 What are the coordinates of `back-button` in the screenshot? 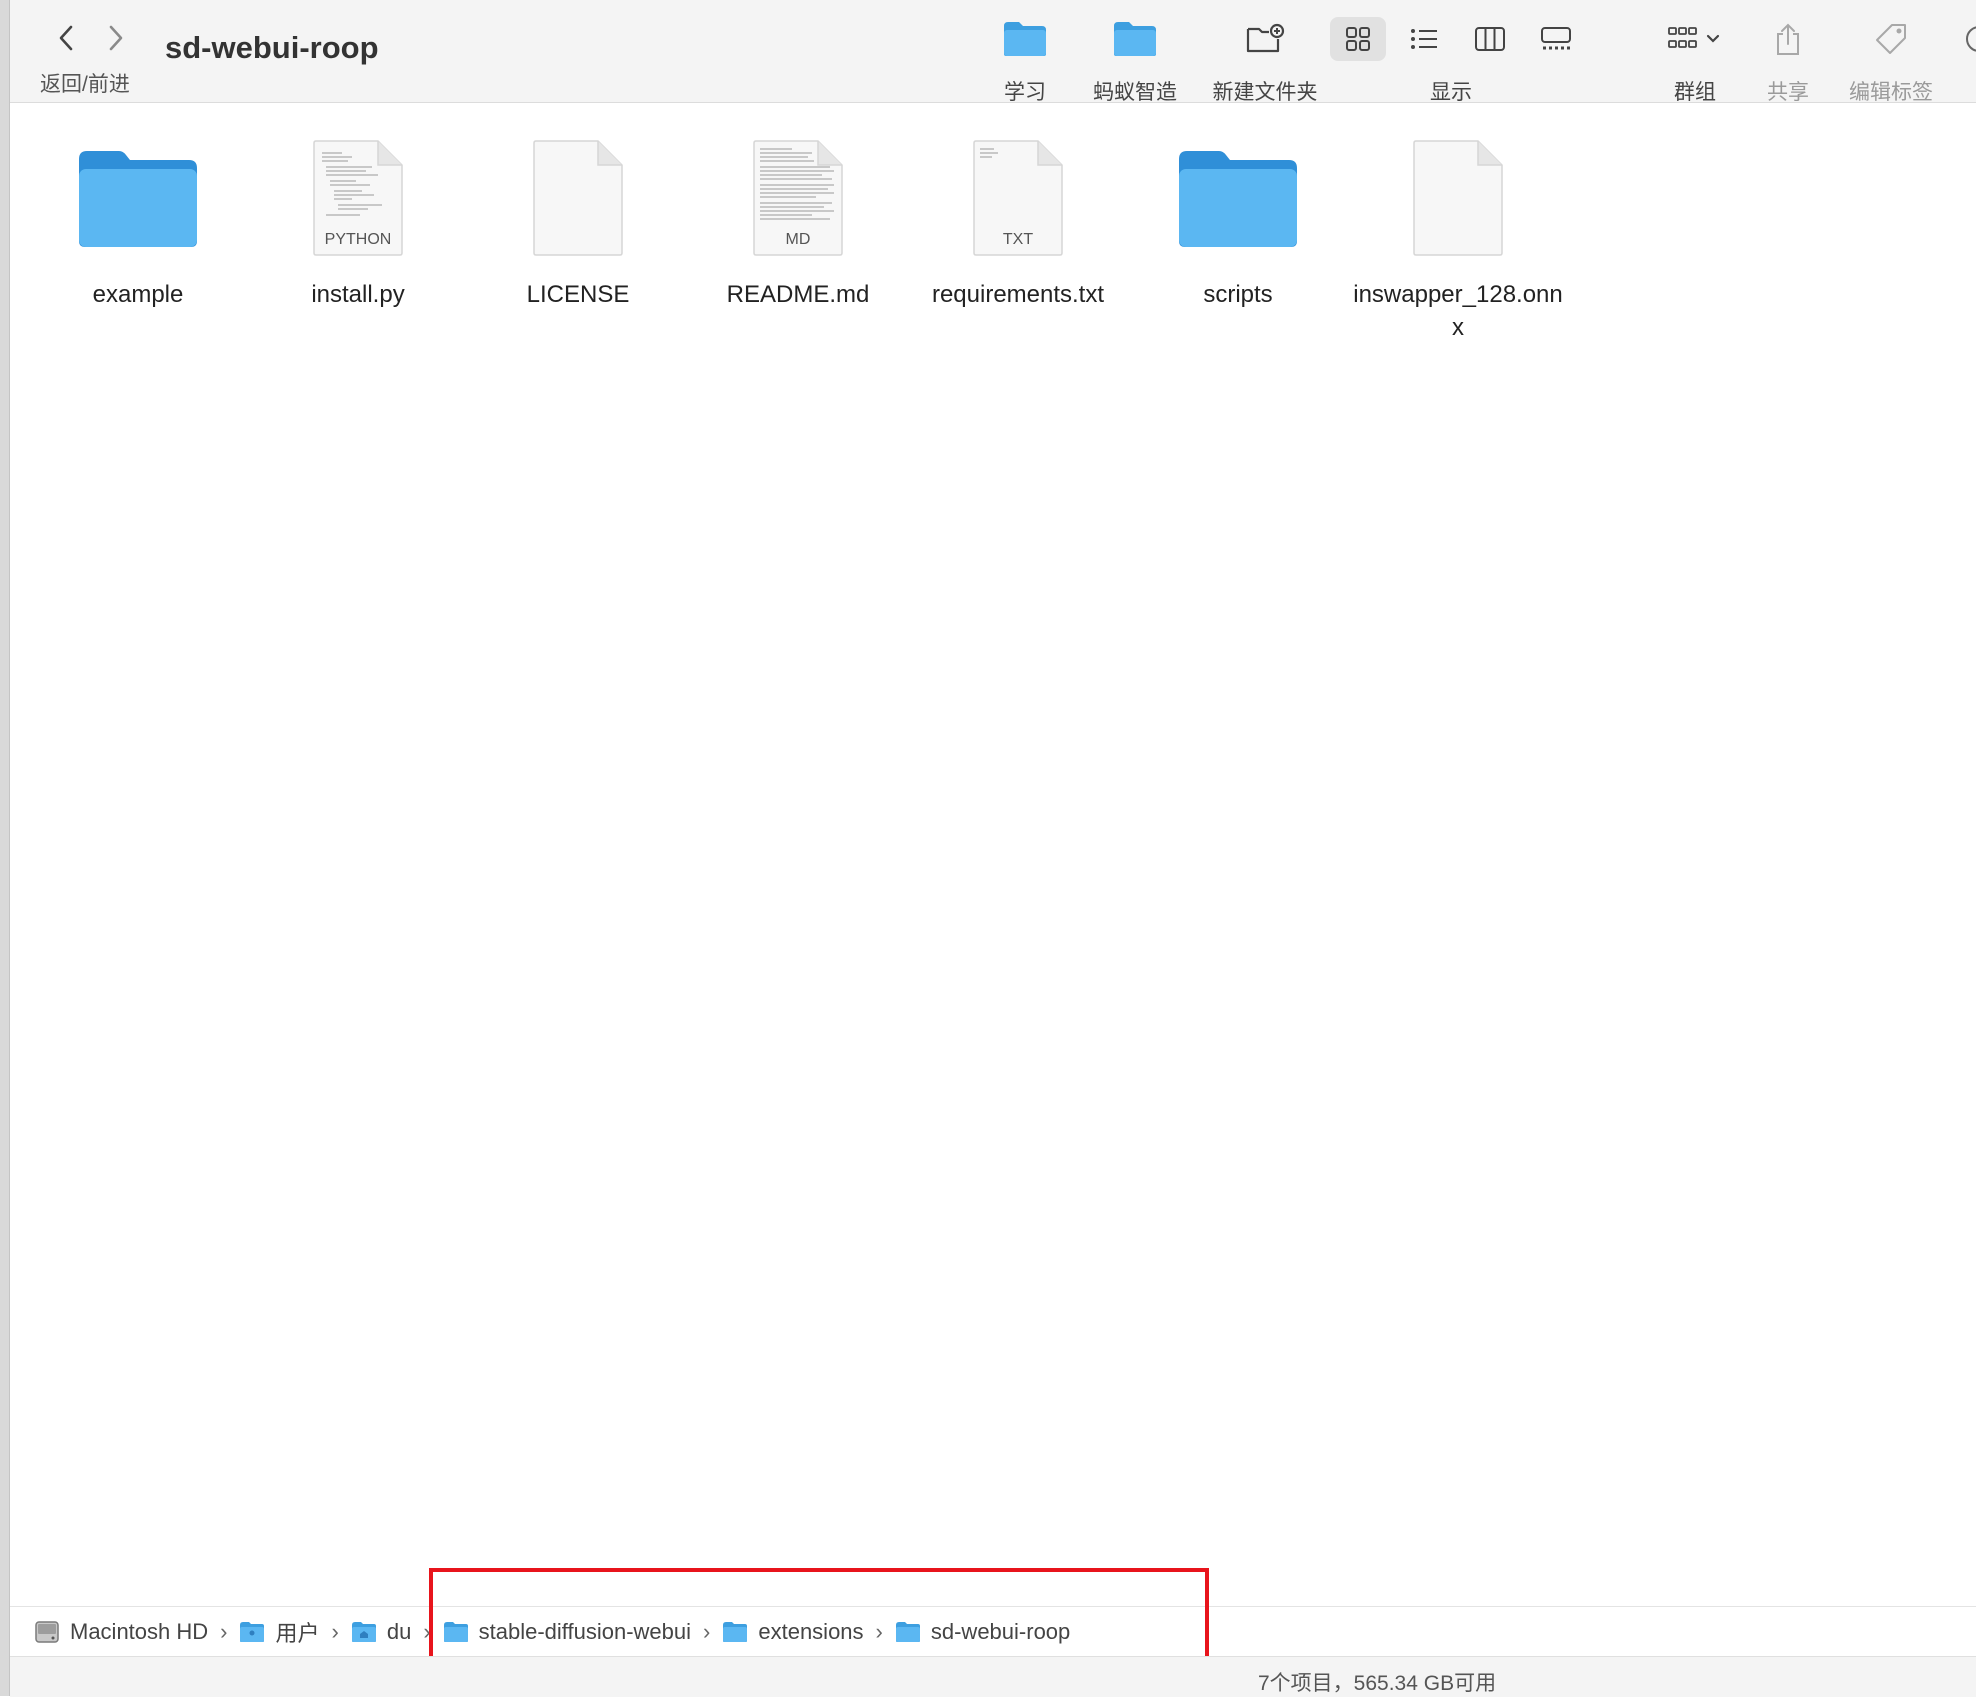 It's located at (66, 38).